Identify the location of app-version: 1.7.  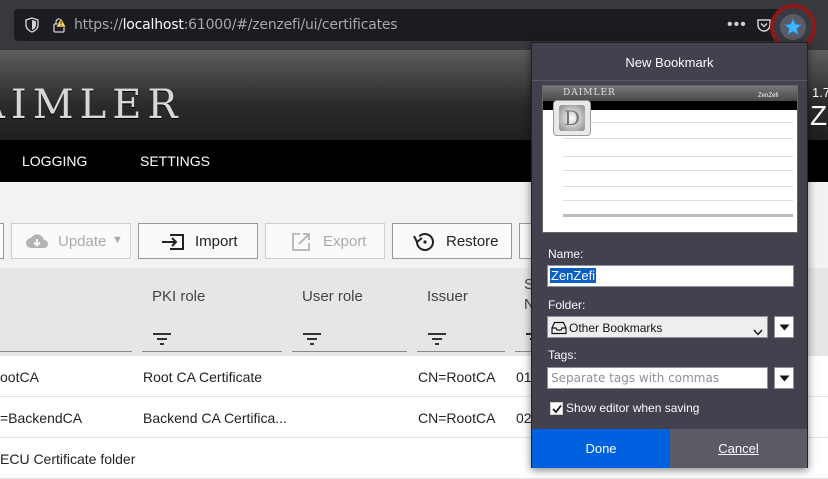
(820, 92).